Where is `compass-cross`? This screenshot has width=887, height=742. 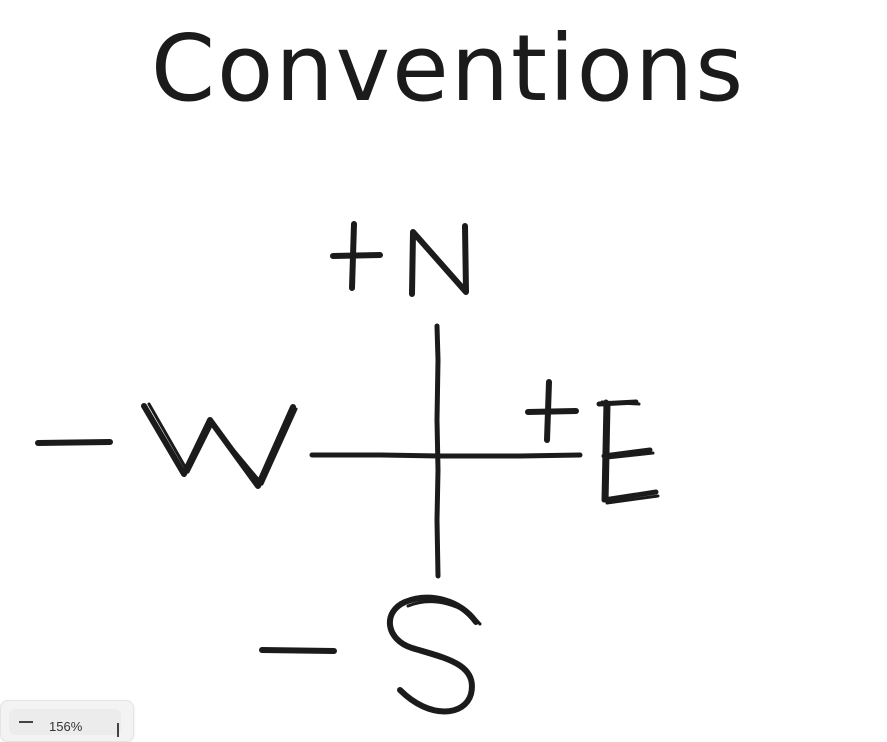
compass-cross is located at coordinates (446, 451).